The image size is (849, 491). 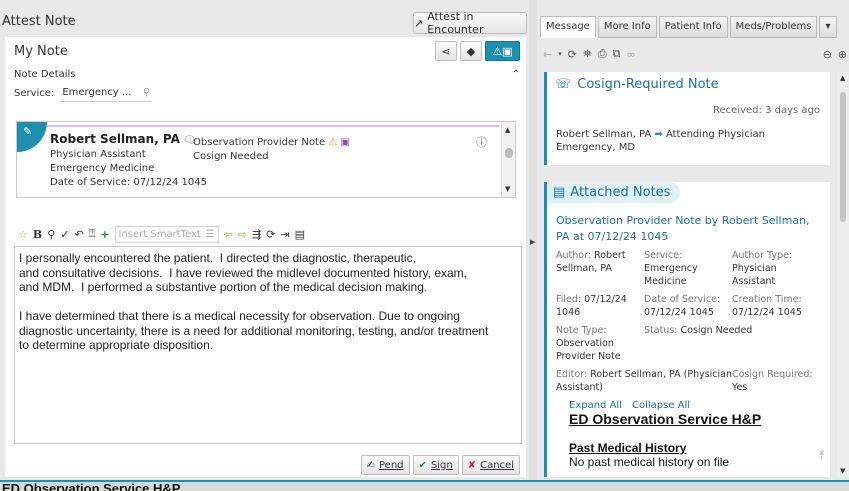 What do you see at coordinates (508, 159) in the screenshot?
I see `card-scrollbar: ▲ ▼` at bounding box center [508, 159].